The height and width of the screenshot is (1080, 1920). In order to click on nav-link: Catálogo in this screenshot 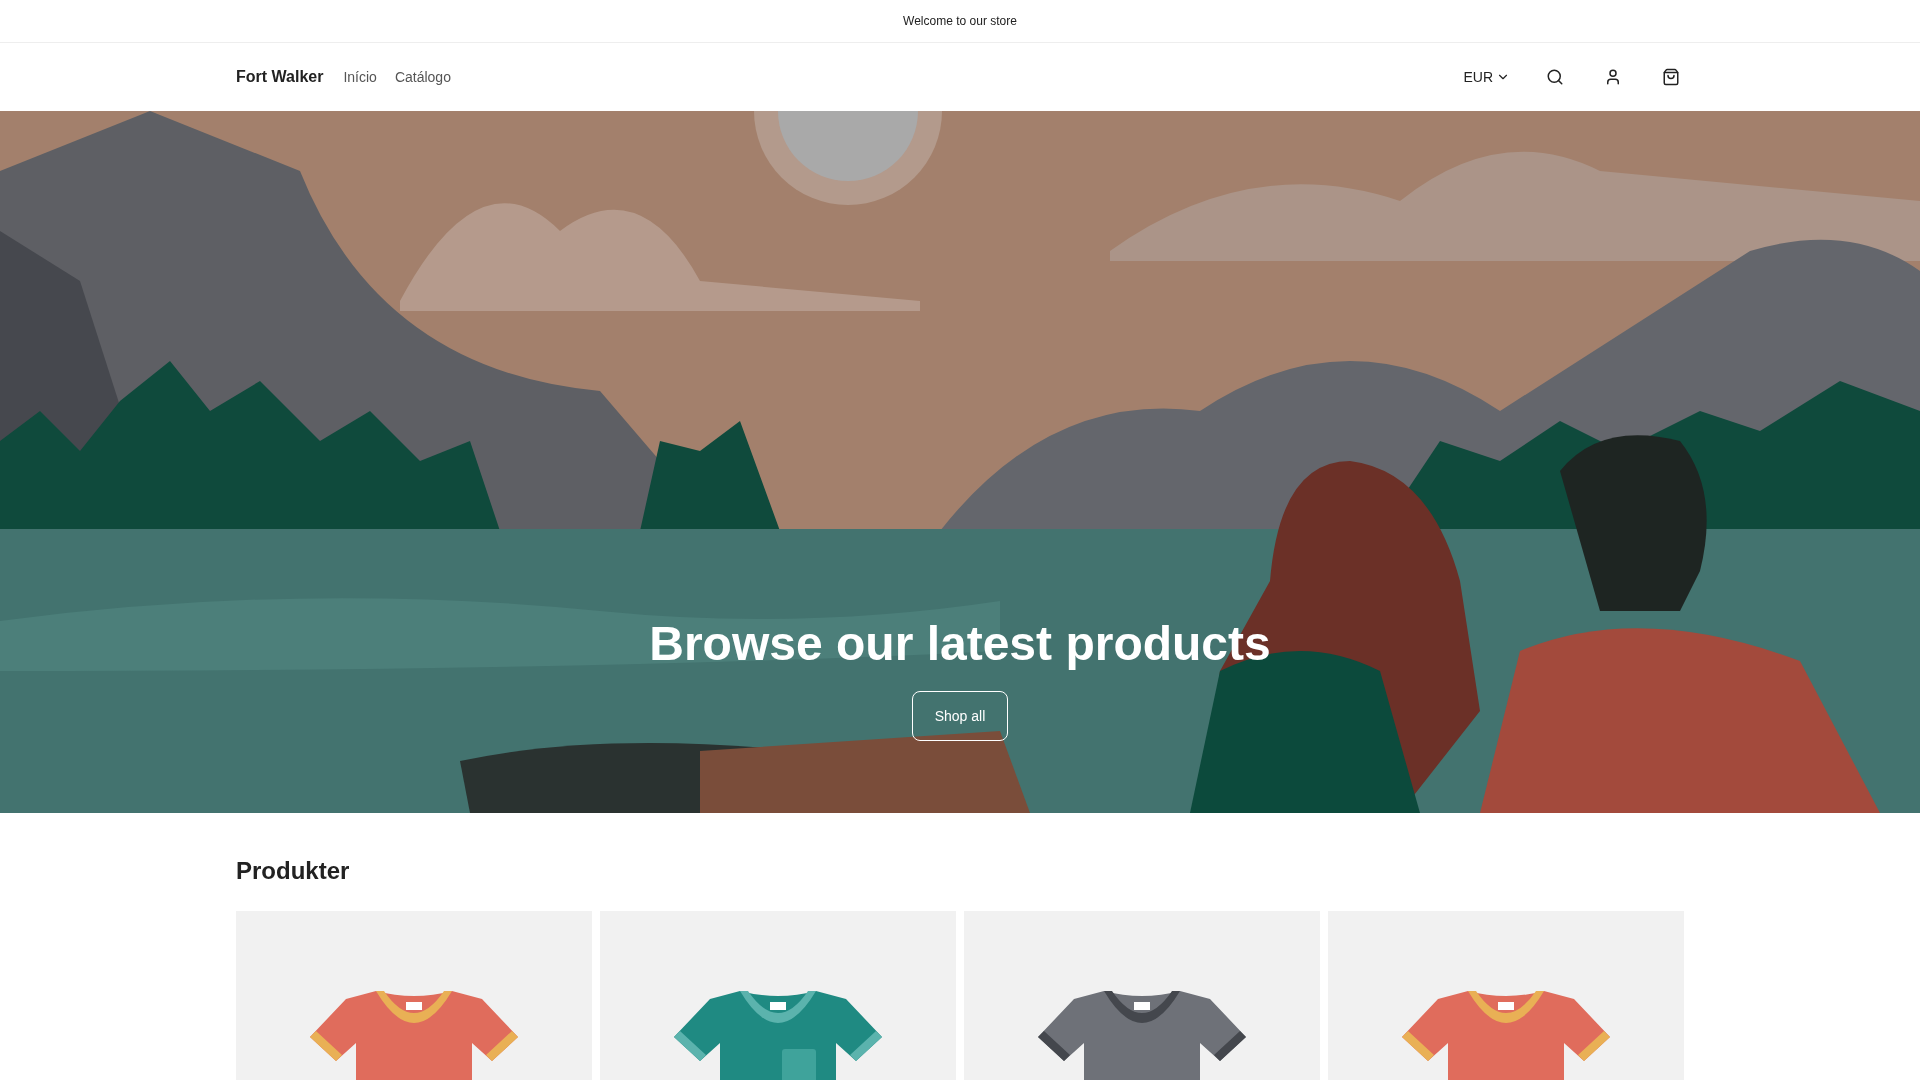, I will do `click(422, 77)`.